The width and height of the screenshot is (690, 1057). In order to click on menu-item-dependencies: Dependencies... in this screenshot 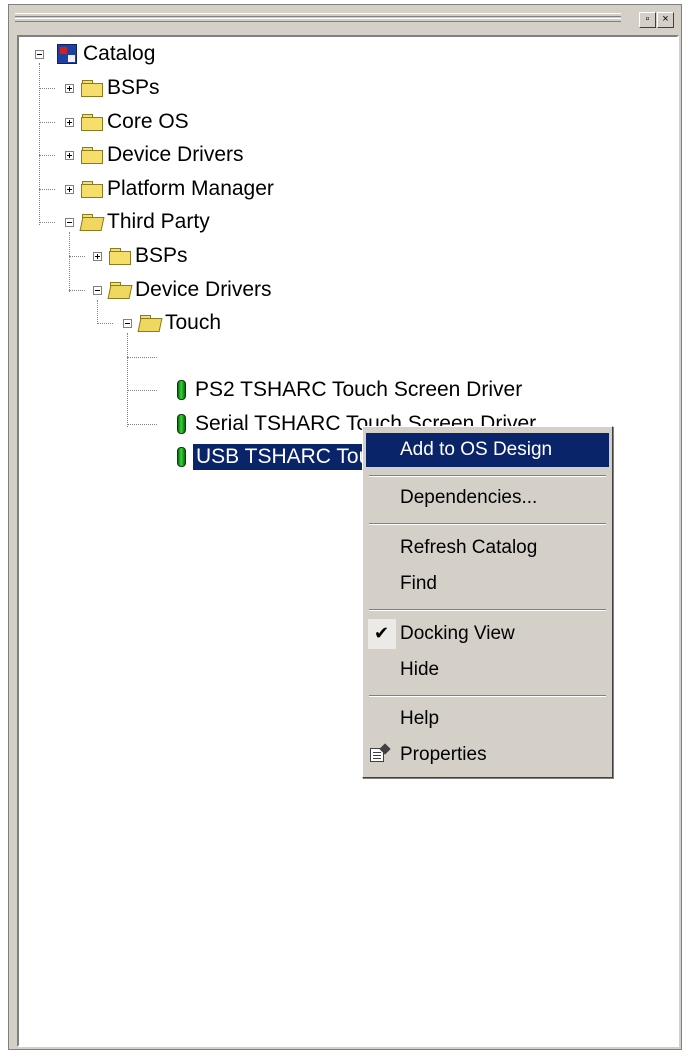, I will do `click(487, 498)`.